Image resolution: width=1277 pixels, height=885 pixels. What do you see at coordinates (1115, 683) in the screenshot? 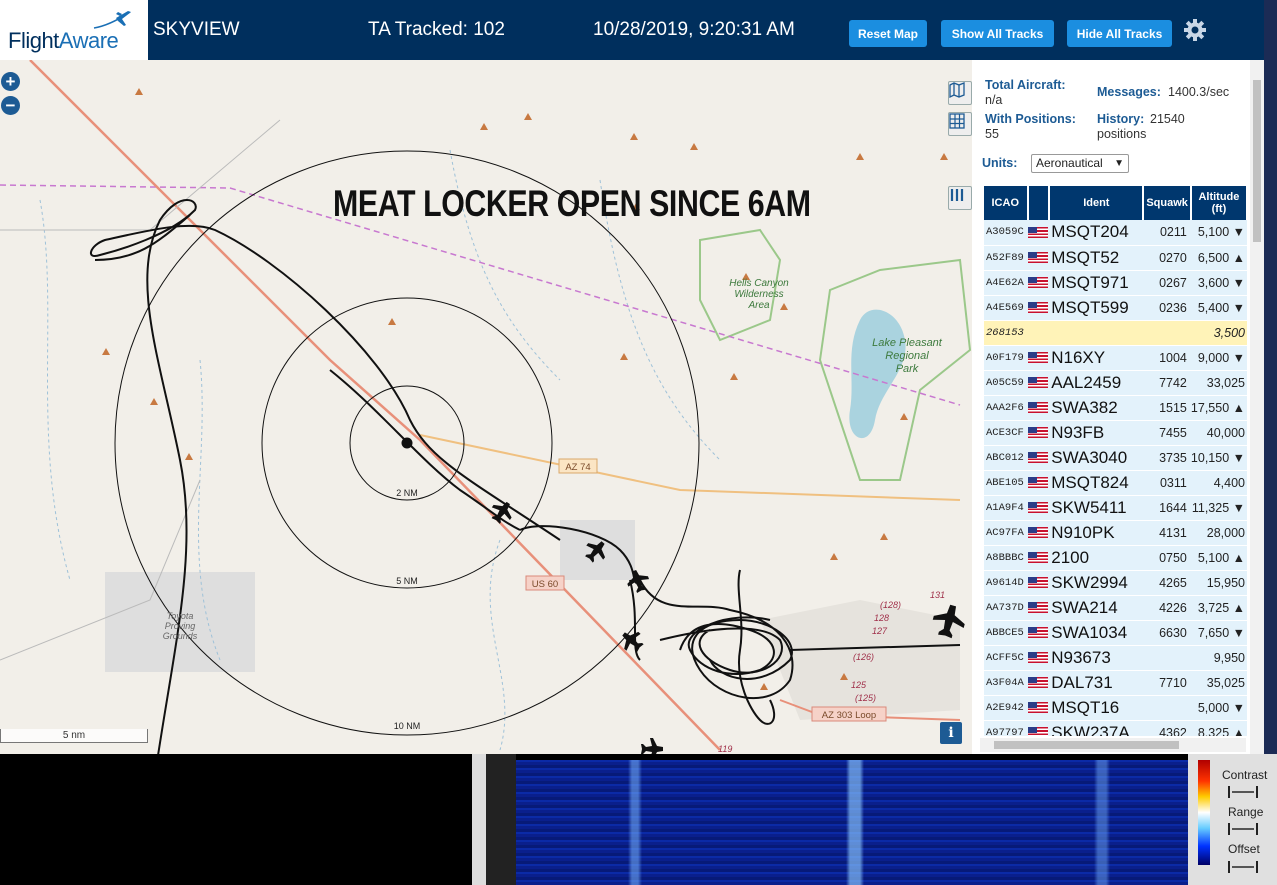
I see `table-row: A3F04A DAL731 7710 35,025` at bounding box center [1115, 683].